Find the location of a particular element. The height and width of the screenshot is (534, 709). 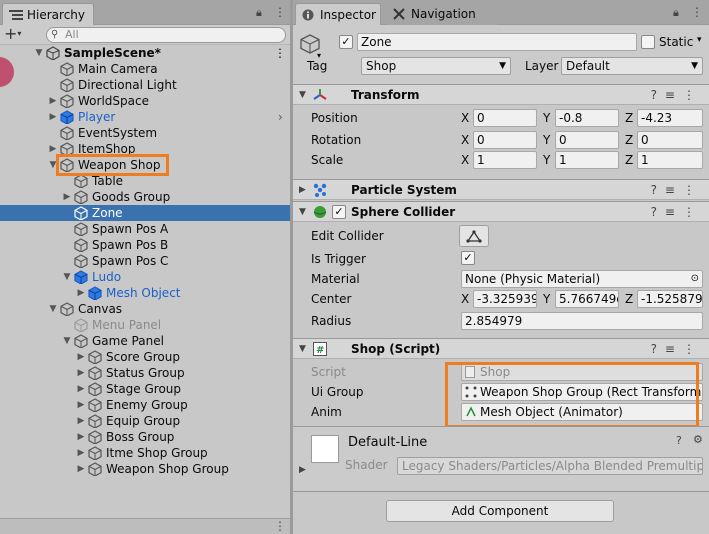

hierarchy-item-eventsystem: EventSystem is located at coordinates (145, 133).